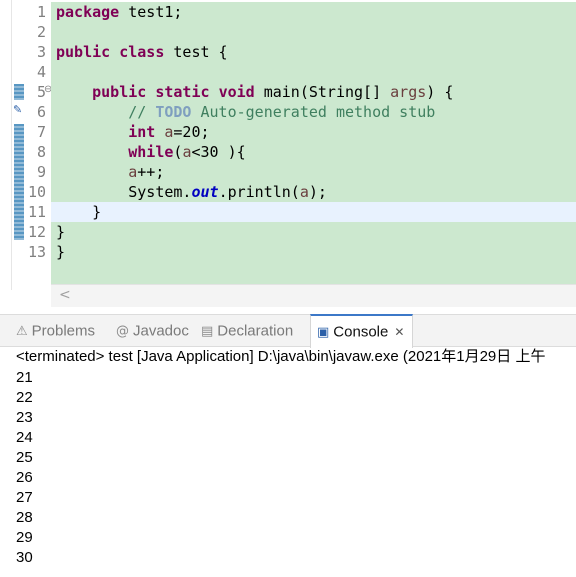  What do you see at coordinates (161, 331) in the screenshot?
I see `tab-label: Javadoc` at bounding box center [161, 331].